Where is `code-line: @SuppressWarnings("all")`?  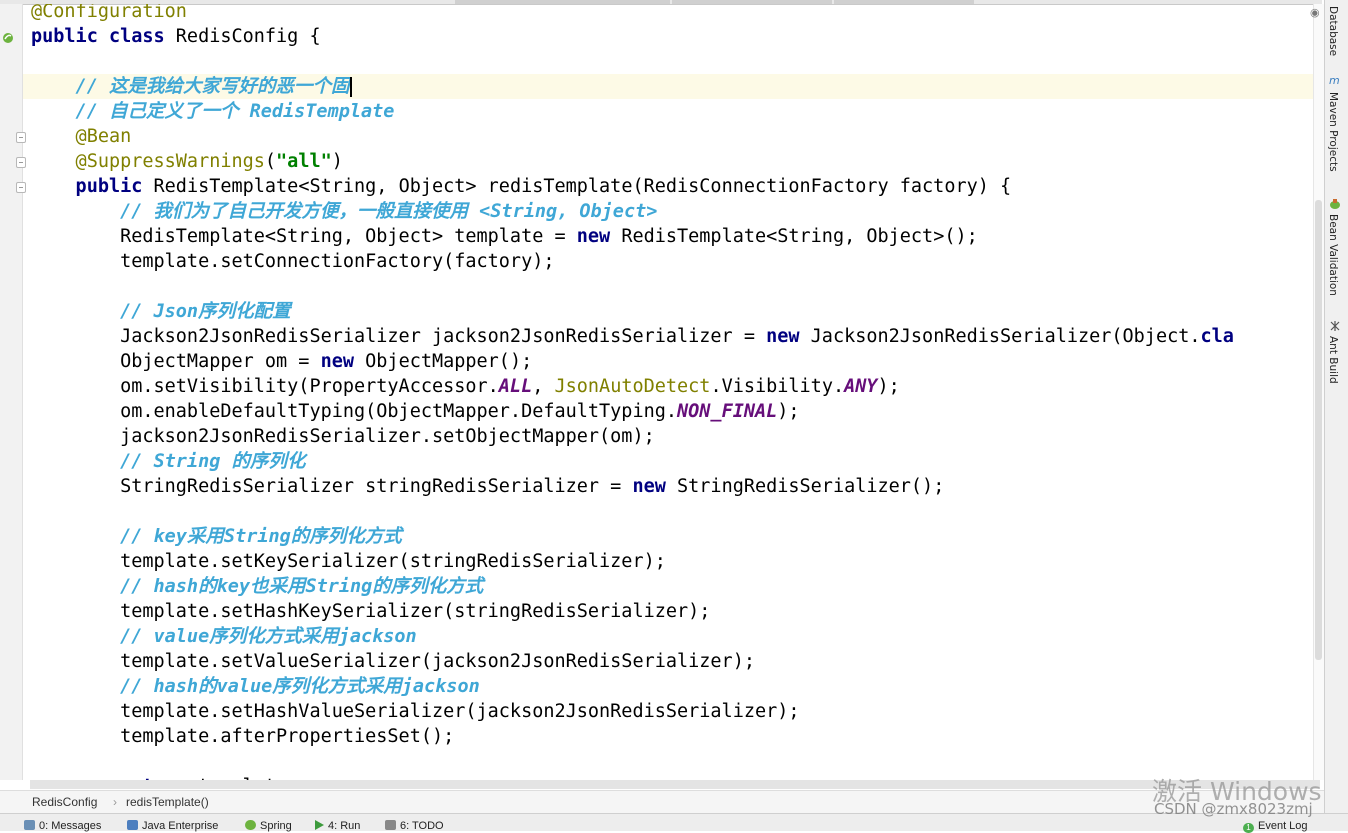
code-line: @SuppressWarnings("all") is located at coordinates (187, 161).